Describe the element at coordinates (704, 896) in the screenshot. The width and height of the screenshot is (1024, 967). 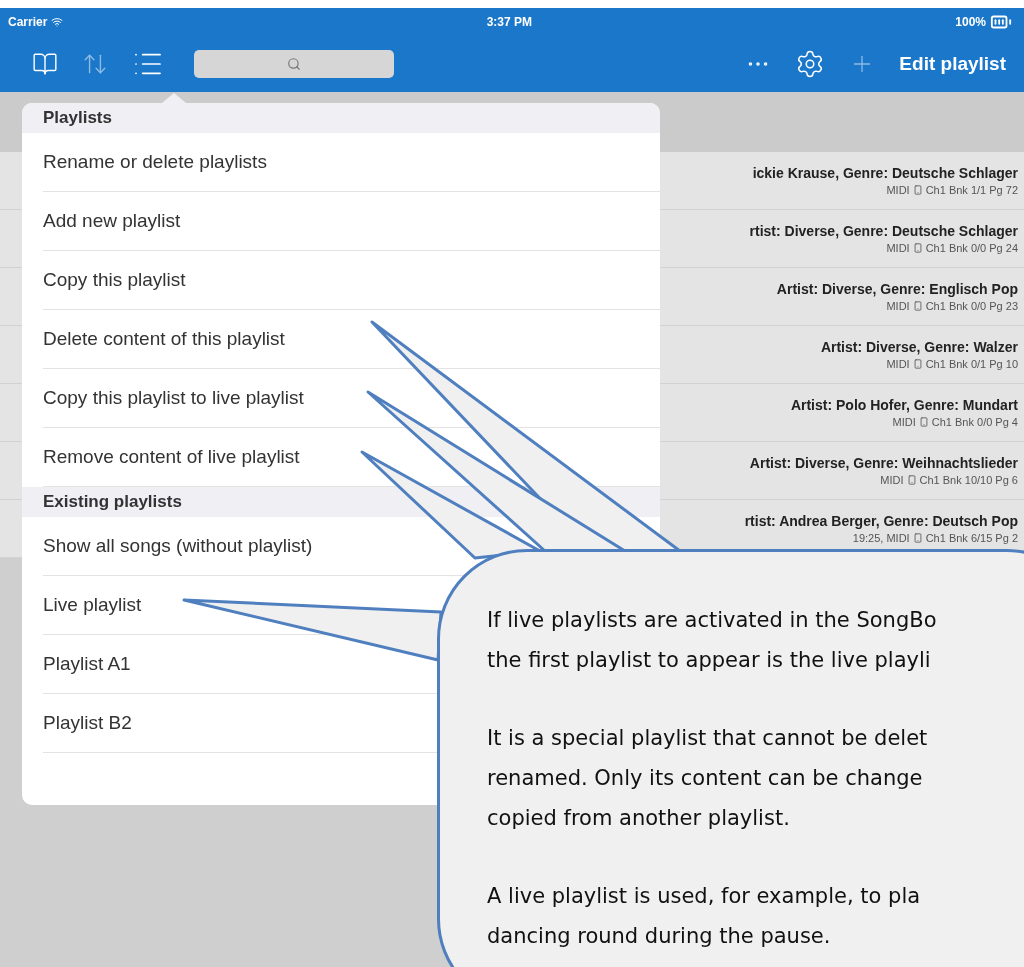
I see `callout-text: A live playlist is used, for example, to pla` at that location.